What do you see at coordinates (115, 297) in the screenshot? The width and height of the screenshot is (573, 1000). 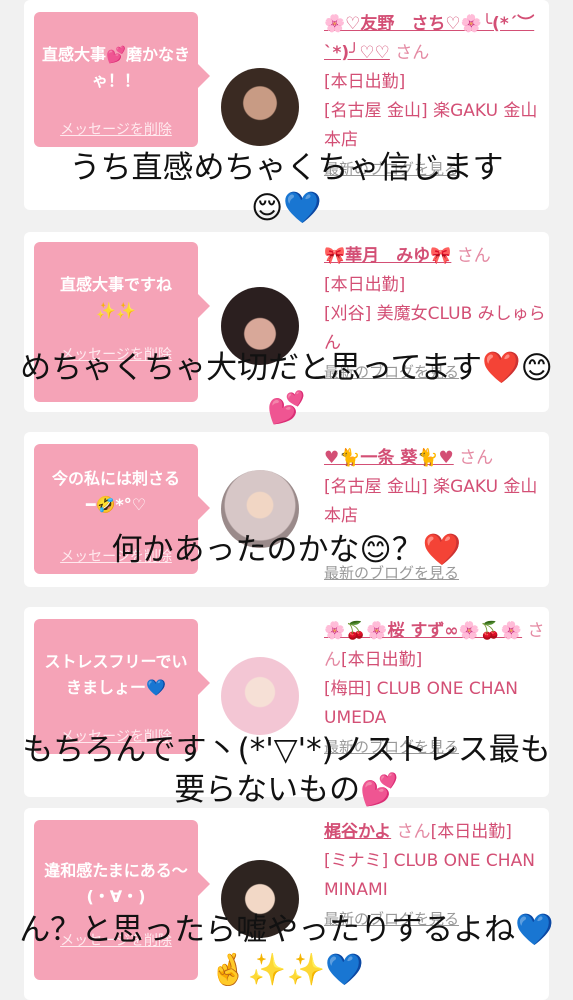 I see `message-text: 直感大事ですね ✨✨` at bounding box center [115, 297].